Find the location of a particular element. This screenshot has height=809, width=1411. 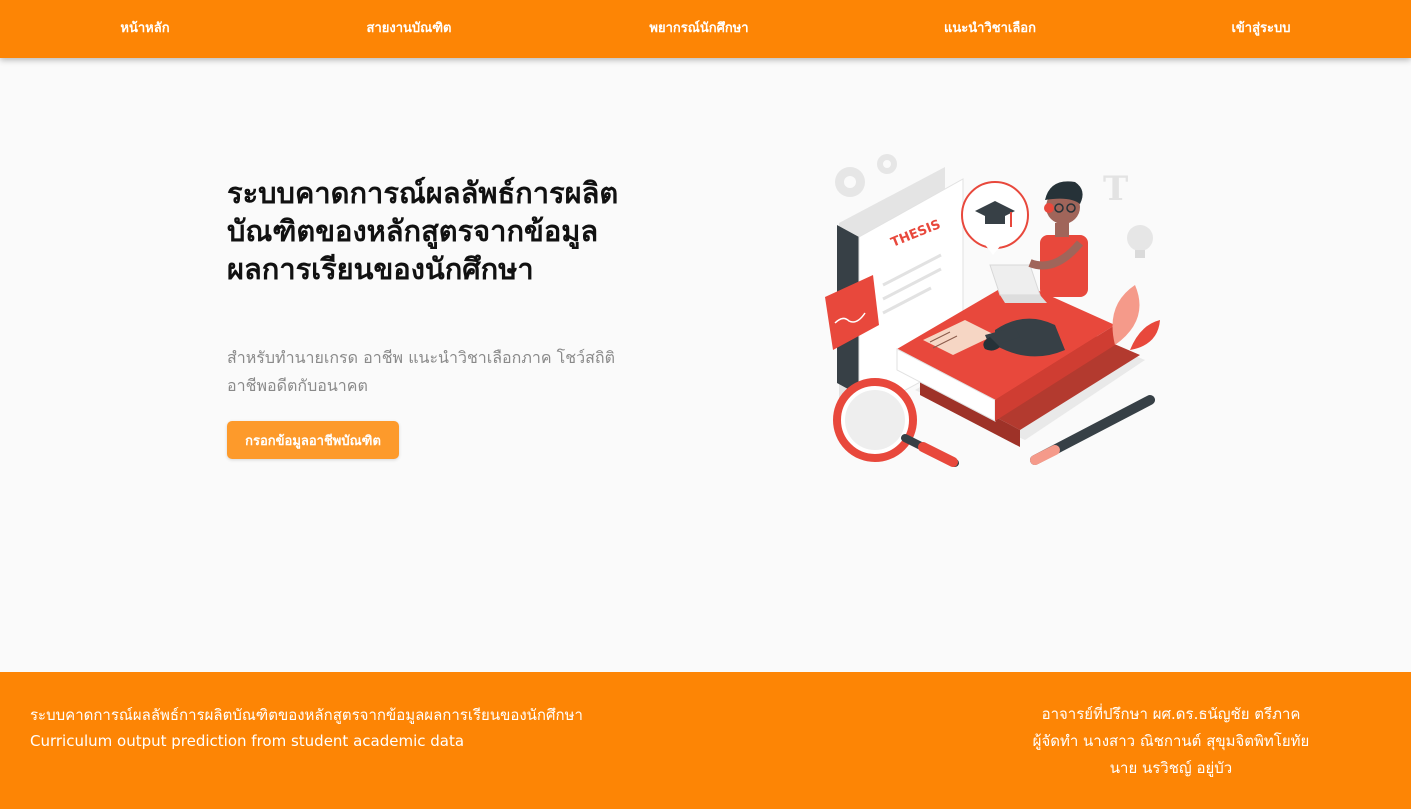

nav-home-link: หน้าหลัก is located at coordinates (144, 29).